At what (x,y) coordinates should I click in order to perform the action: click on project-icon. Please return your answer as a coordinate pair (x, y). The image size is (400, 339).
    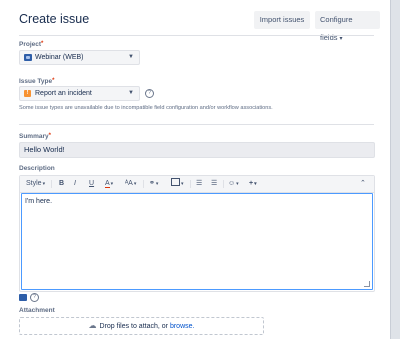
    Looking at the image, I should click on (28, 57).